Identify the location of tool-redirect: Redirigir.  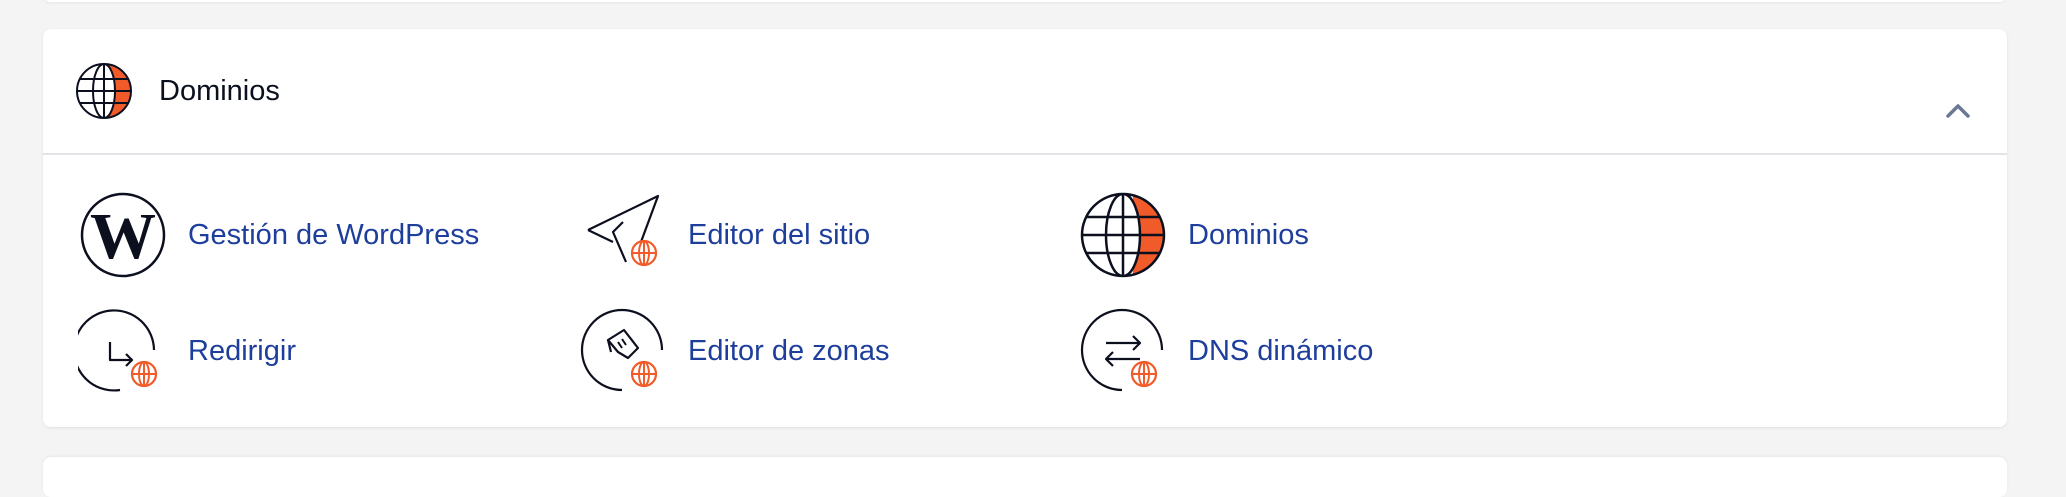
(255, 351).